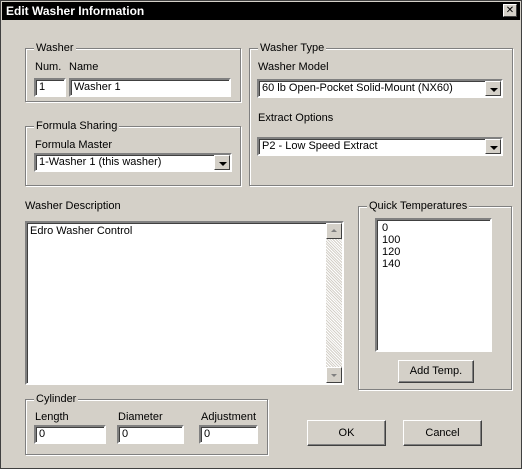  I want to click on cylinder-adjustment-input: 0, so click(228, 434).